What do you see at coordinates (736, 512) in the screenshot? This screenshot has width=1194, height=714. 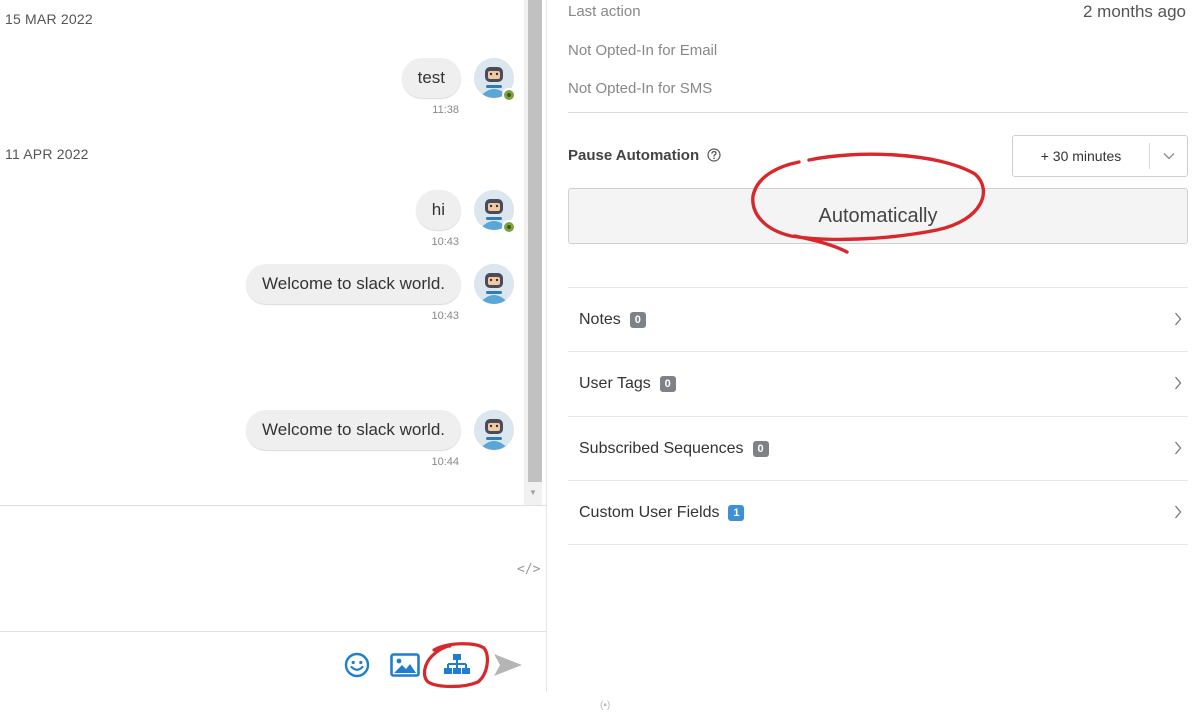 I see `count-badge: 1` at bounding box center [736, 512].